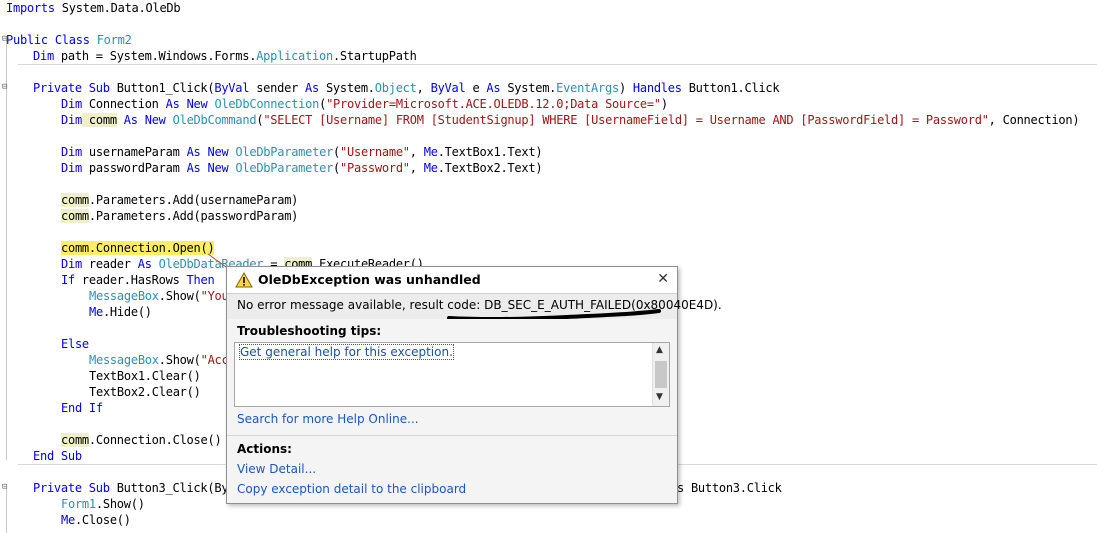 The width and height of the screenshot is (1097, 533). Describe the element at coordinates (351, 489) in the screenshot. I see `copy-exception-link: Copy exception detail to the clipboard` at that location.